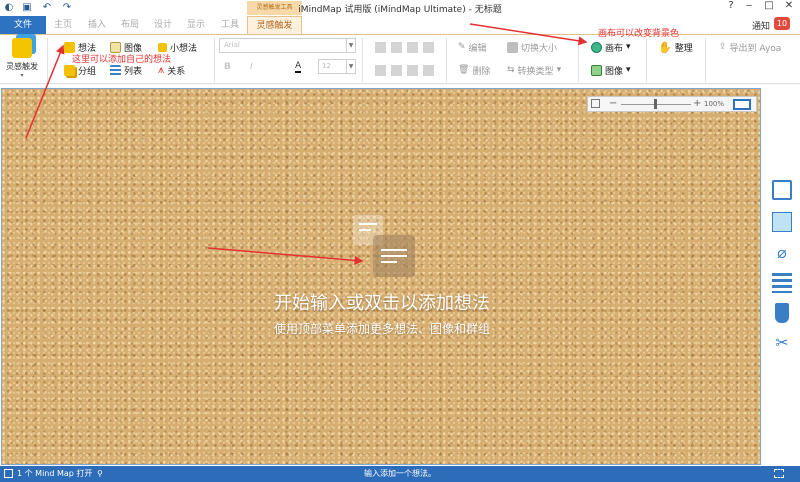 The image size is (800, 482). What do you see at coordinates (789, 5) in the screenshot?
I see `close-button: ✕` at bounding box center [789, 5].